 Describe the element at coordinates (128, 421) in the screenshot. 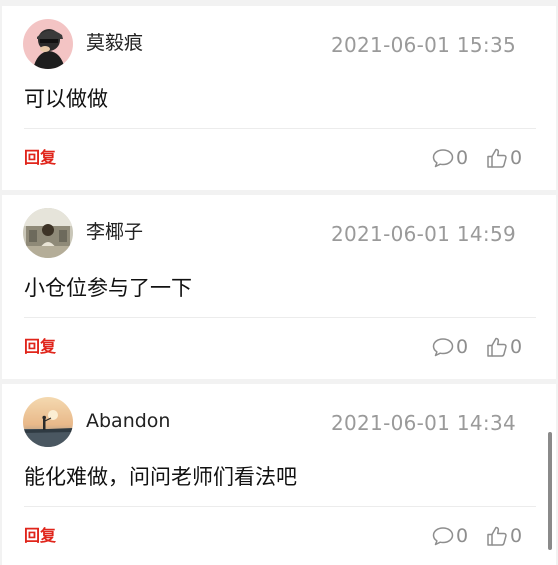

I see `username: Abandon` at that location.